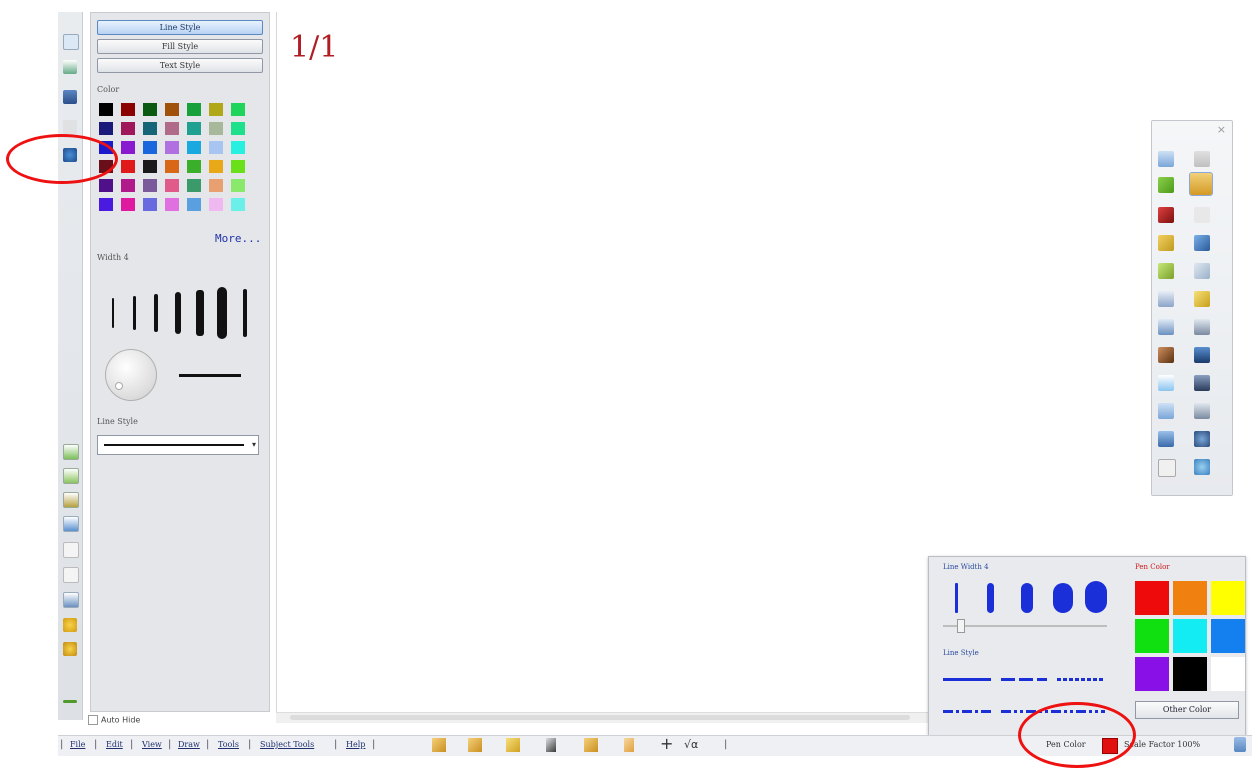 This screenshot has width=1252, height=768. I want to click on formula-editor-icon: √α, so click(695, 745).